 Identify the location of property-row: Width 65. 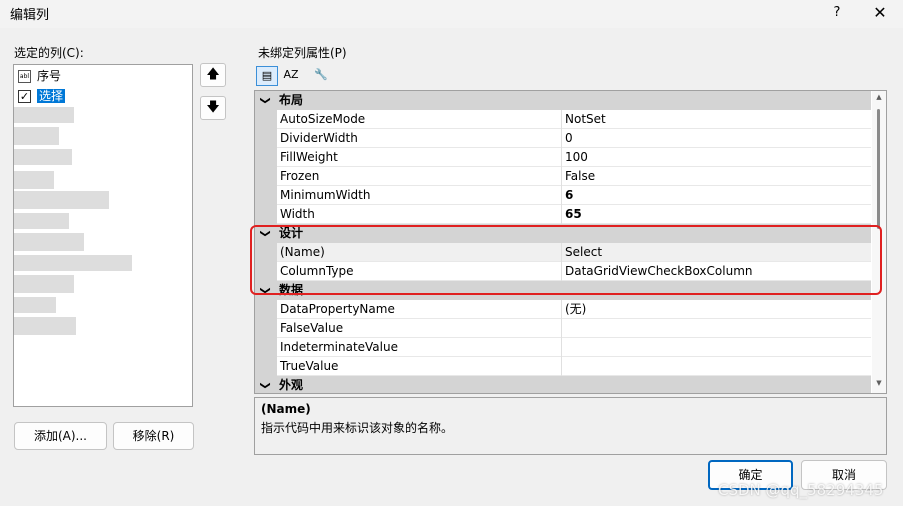
(574, 214).